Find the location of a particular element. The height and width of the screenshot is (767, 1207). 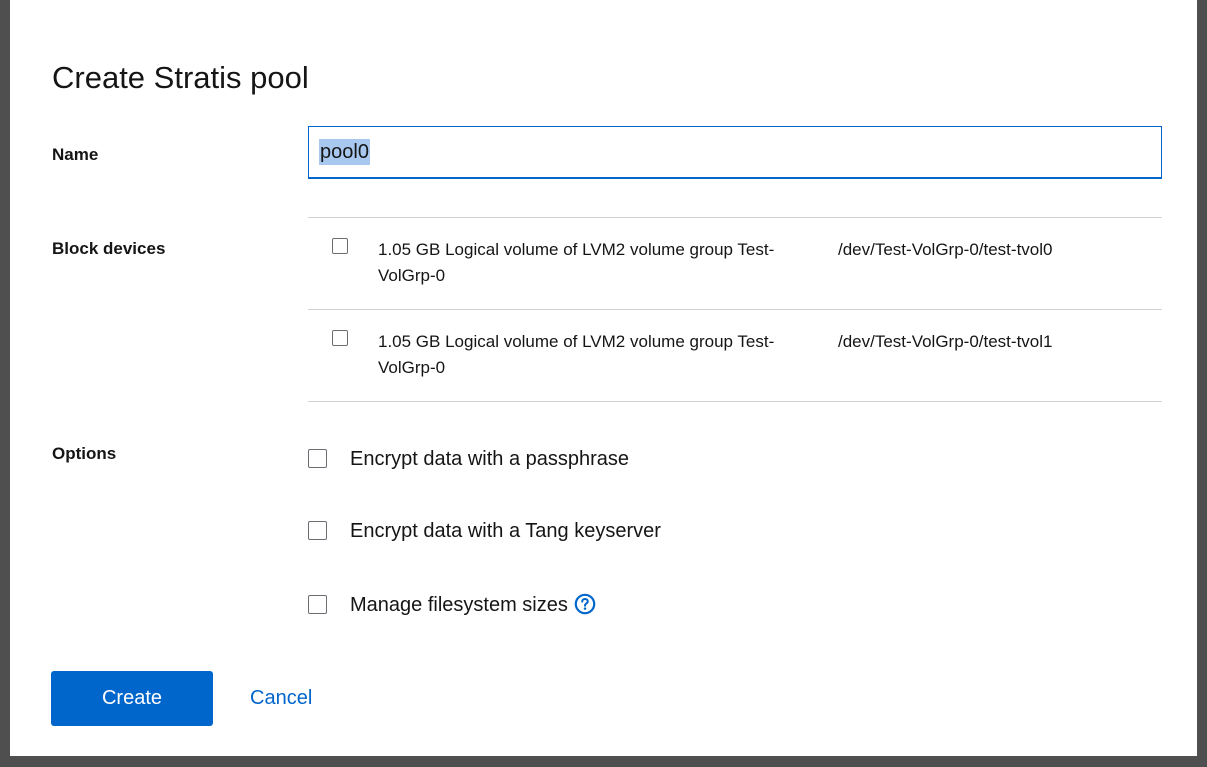

block-device-path: /dev/Test-VolGrp-0/test-tvol0 is located at coordinates (945, 249).